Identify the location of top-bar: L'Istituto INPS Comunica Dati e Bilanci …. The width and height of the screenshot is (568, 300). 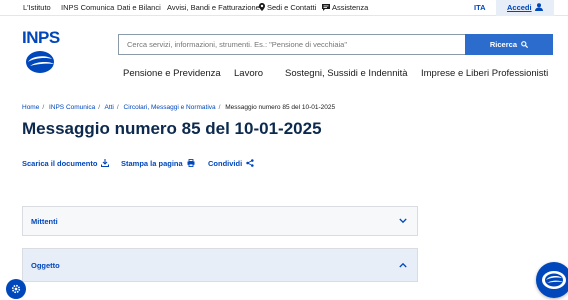
(284, 8).